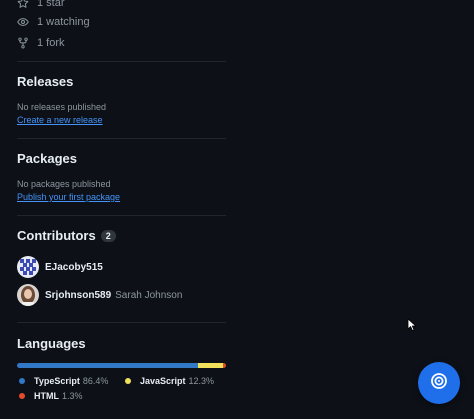 Image resolution: width=474 pixels, height=419 pixels. Describe the element at coordinates (45, 81) in the screenshot. I see `releases-heading: Releases` at that location.